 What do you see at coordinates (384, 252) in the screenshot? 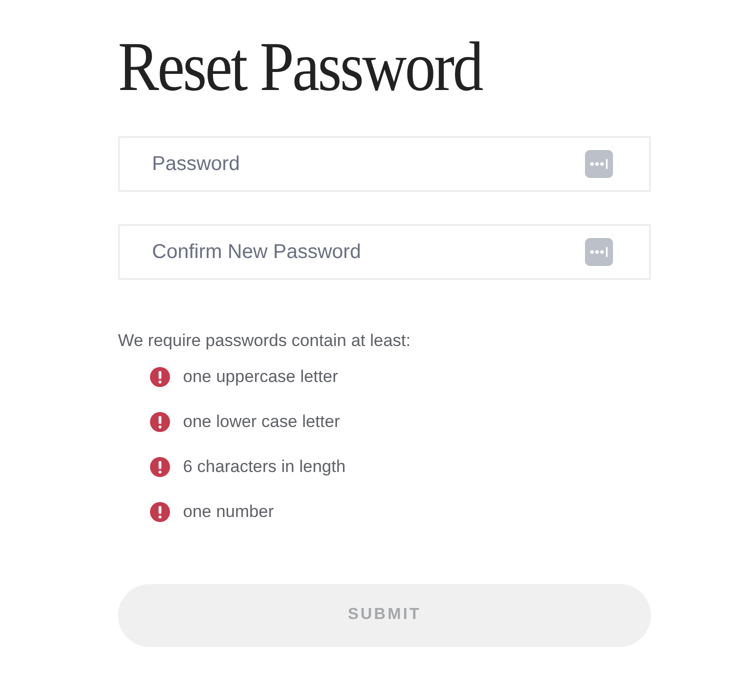
I see `password-field: Confirm New Password` at bounding box center [384, 252].